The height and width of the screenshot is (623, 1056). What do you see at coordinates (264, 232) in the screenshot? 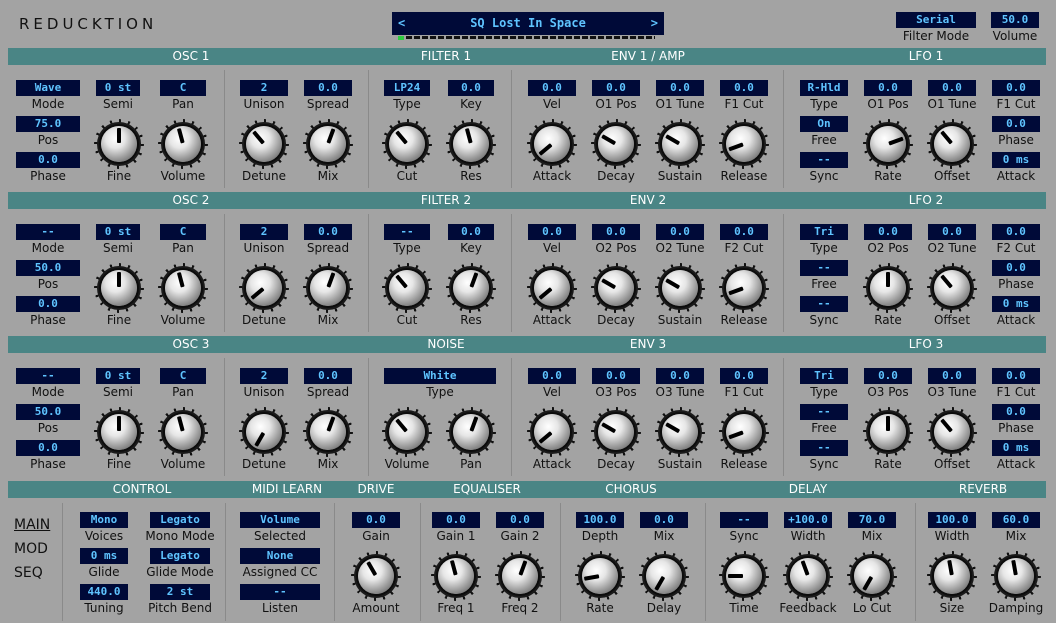
I see `osc2-unison-value: 2` at bounding box center [264, 232].